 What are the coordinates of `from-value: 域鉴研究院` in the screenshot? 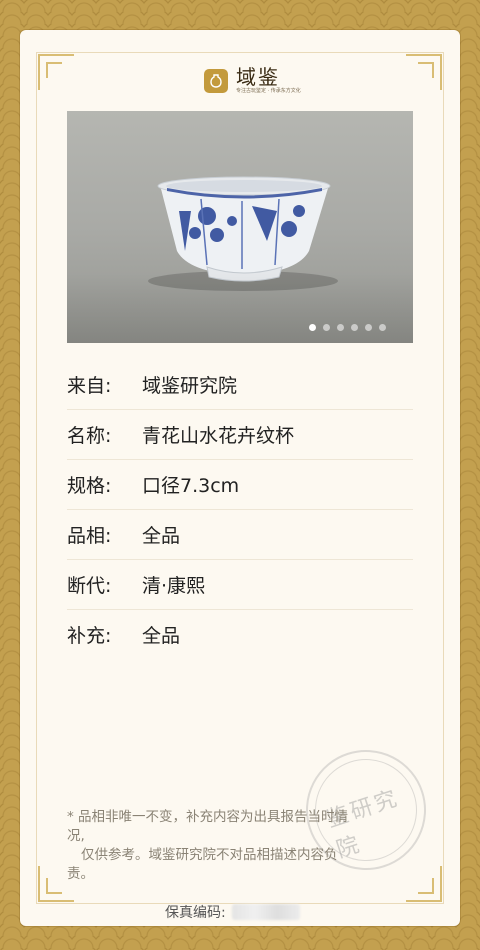 It's located at (190, 386).